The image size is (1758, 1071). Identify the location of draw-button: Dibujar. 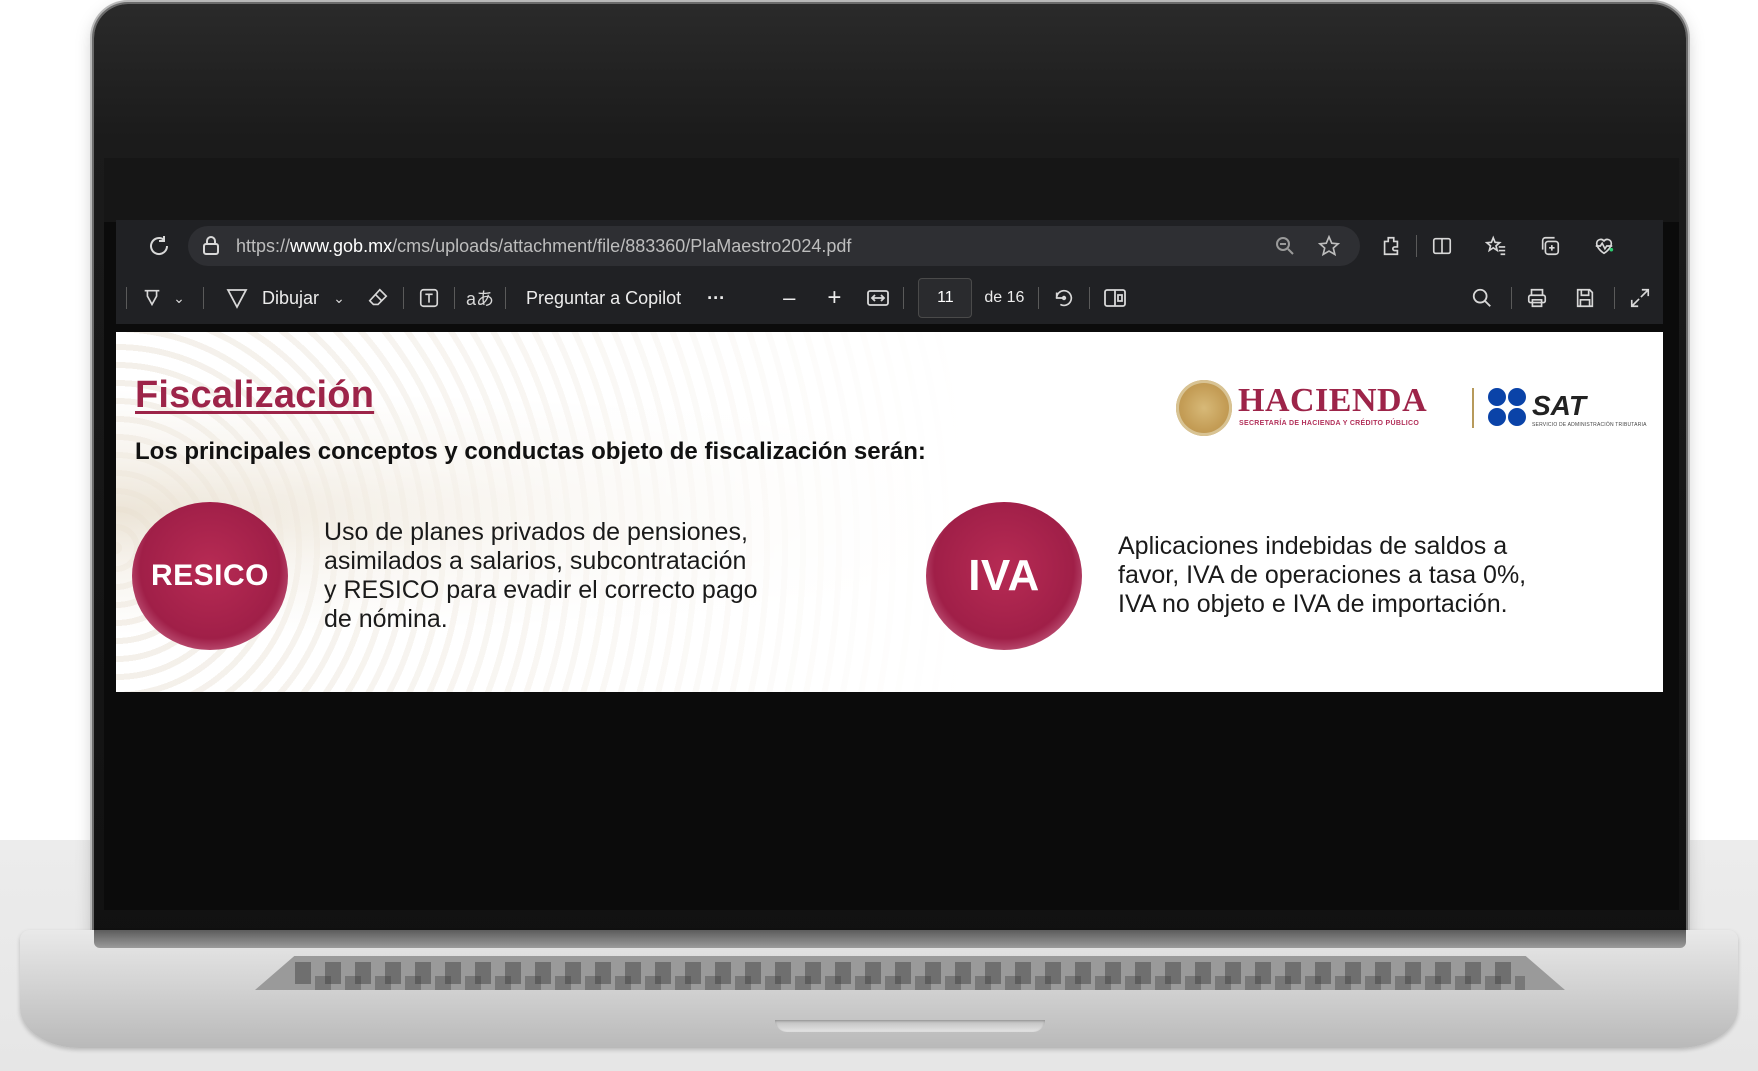
(290, 298).